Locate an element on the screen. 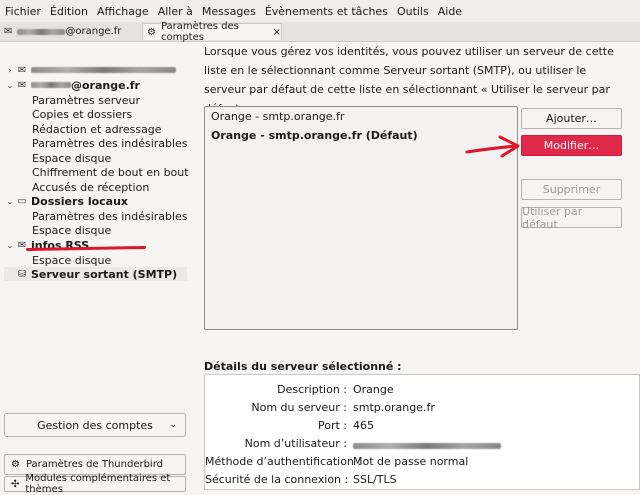  thunderbird-settings-label: Paramètres de Thunderbird is located at coordinates (94, 464).